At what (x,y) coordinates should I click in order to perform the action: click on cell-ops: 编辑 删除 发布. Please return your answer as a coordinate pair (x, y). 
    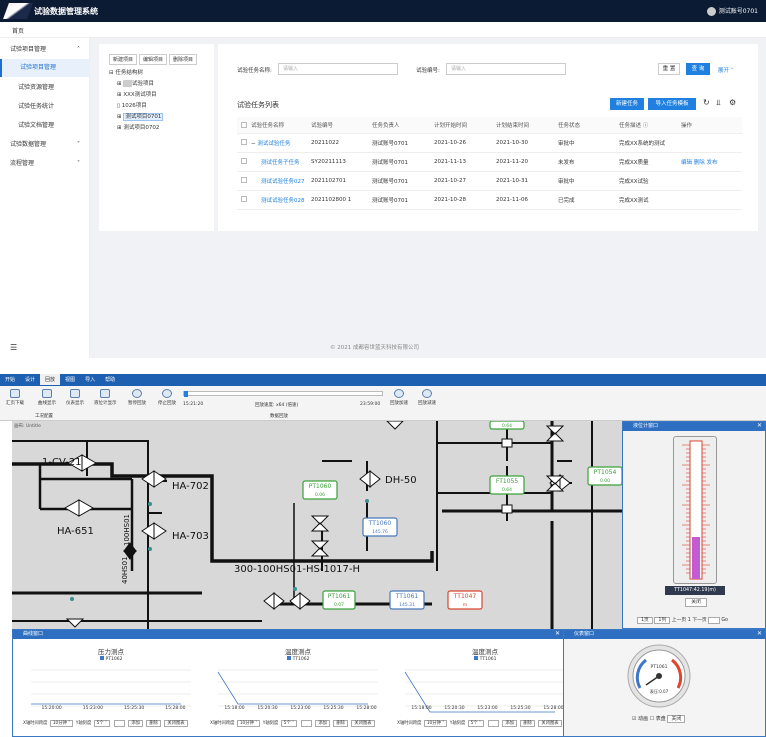
    Looking at the image, I should click on (711, 162).